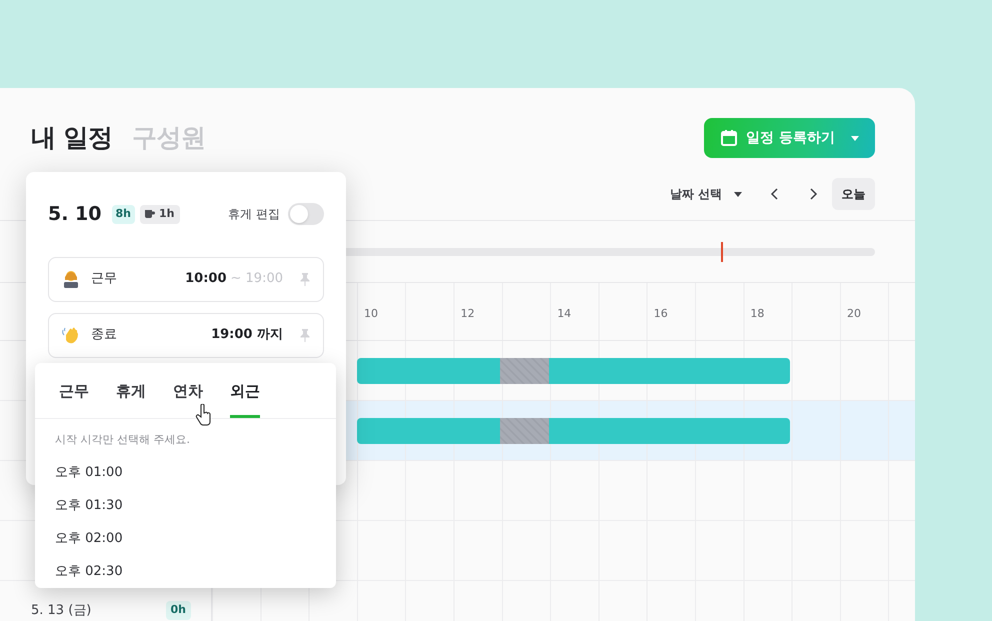 This screenshot has height=621, width=992. Describe the element at coordinates (247, 335) in the screenshot. I see `entry-time: 19:00 까지` at that location.